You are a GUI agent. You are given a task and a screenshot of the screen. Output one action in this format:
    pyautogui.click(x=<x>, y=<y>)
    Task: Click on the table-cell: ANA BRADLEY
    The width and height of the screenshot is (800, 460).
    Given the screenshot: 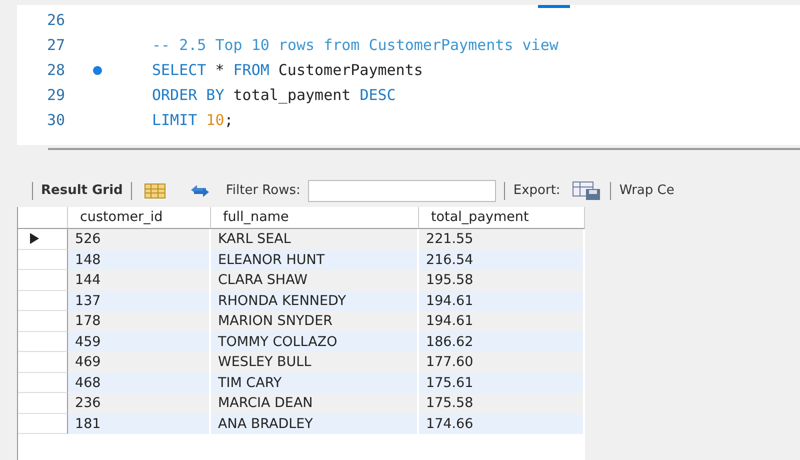 What is the action you would take?
    pyautogui.click(x=315, y=424)
    